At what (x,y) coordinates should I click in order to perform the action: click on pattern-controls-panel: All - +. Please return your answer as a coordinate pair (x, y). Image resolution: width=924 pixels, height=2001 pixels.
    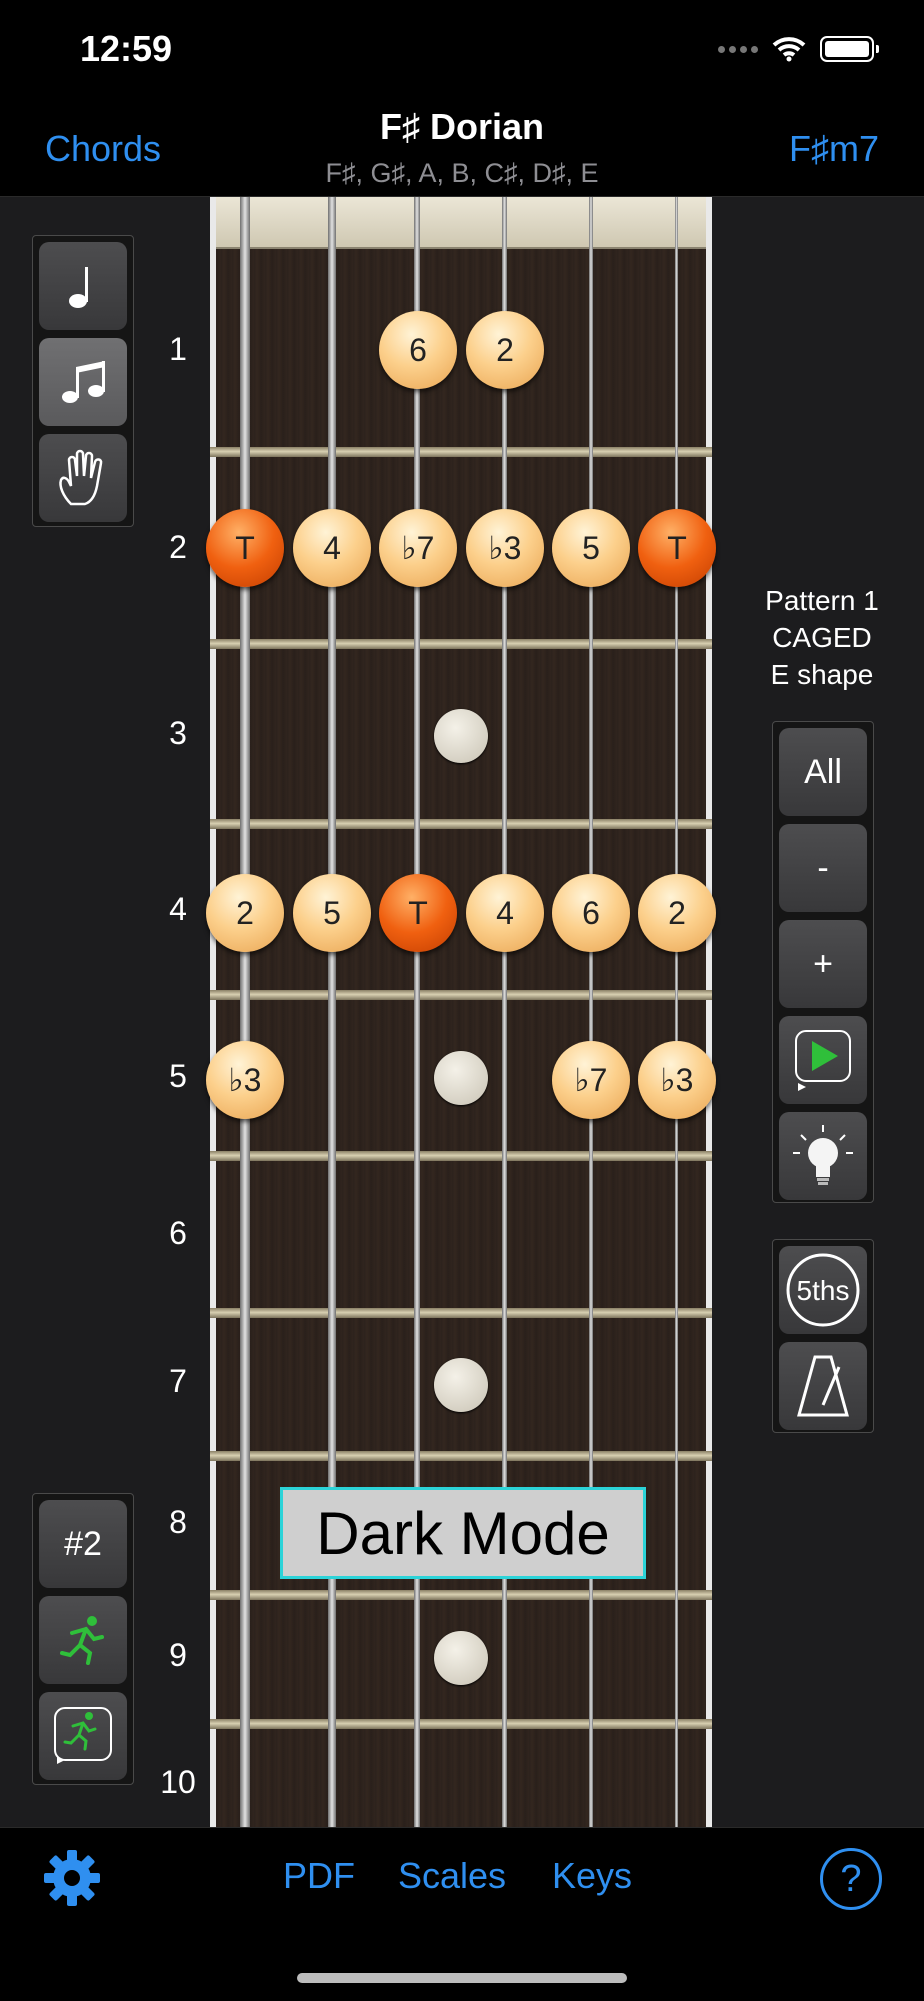
    Looking at the image, I should click on (823, 962).